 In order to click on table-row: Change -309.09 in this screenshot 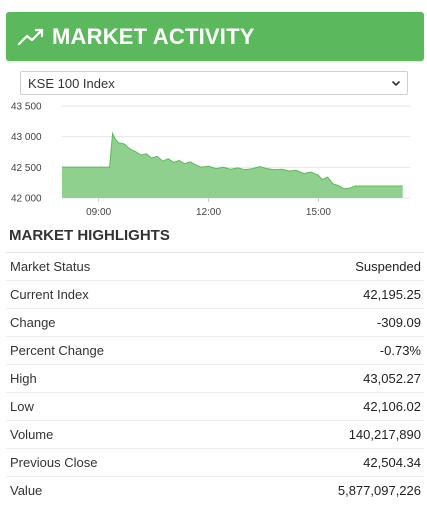, I will do `click(215, 322)`.